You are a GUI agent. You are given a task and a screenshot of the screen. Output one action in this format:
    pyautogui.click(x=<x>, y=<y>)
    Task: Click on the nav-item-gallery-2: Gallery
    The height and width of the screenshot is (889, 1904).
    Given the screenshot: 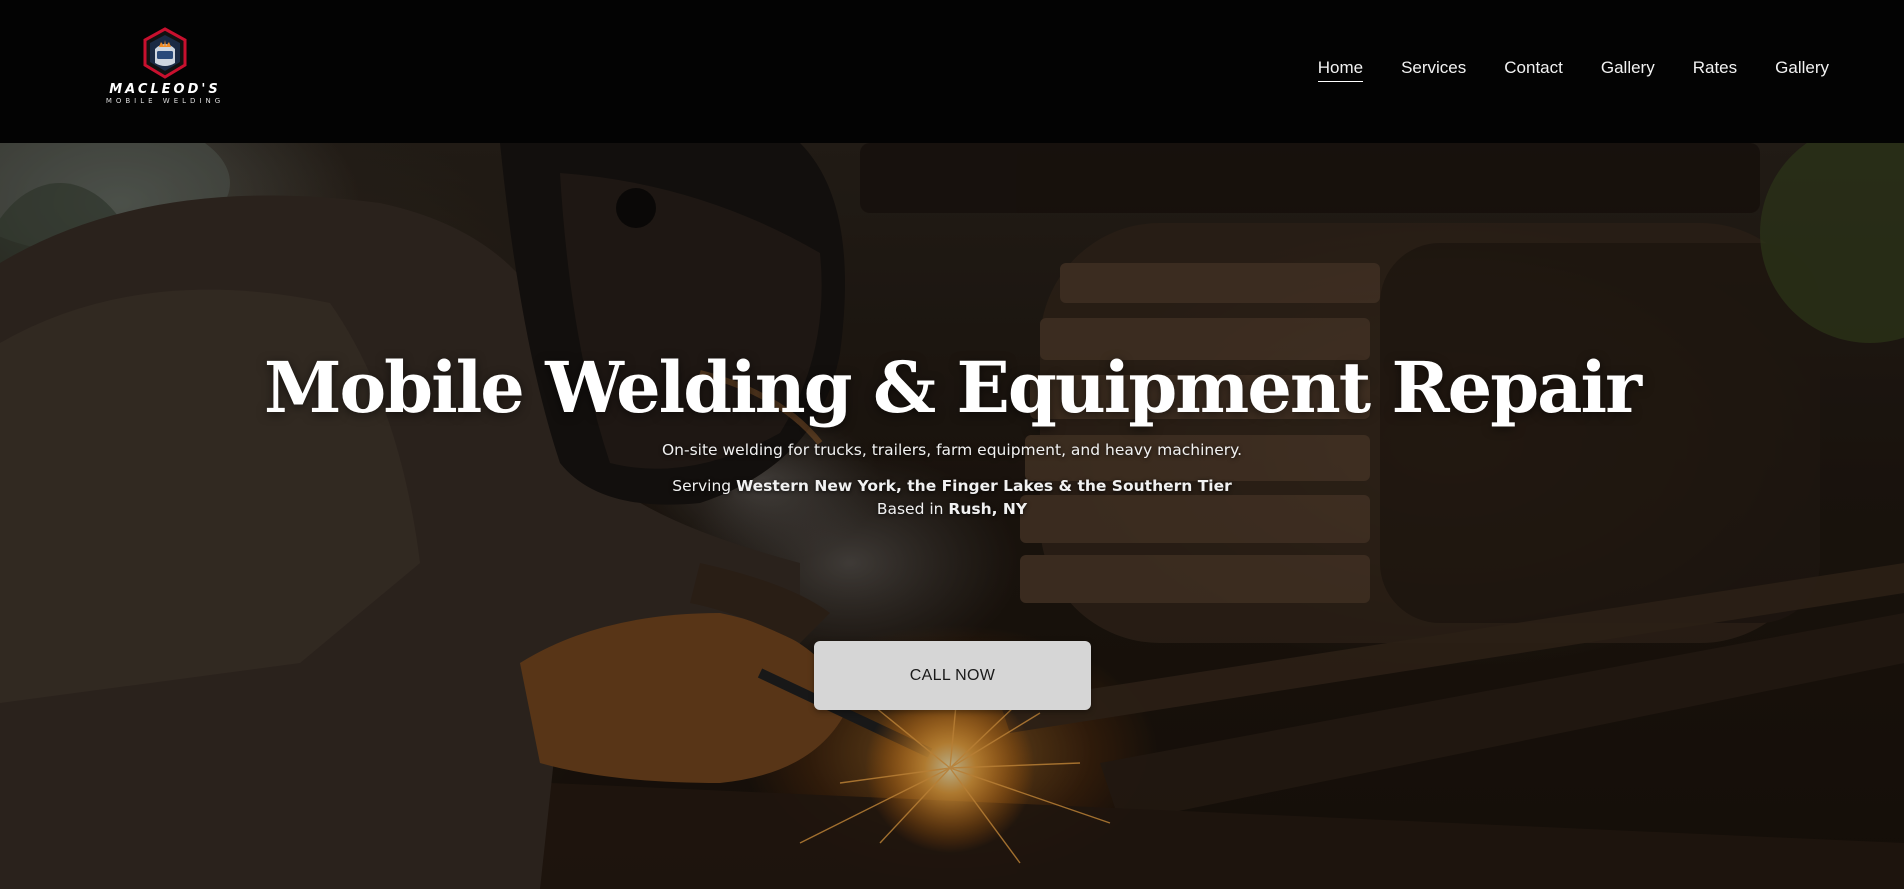 What is the action you would take?
    pyautogui.click(x=1802, y=70)
    